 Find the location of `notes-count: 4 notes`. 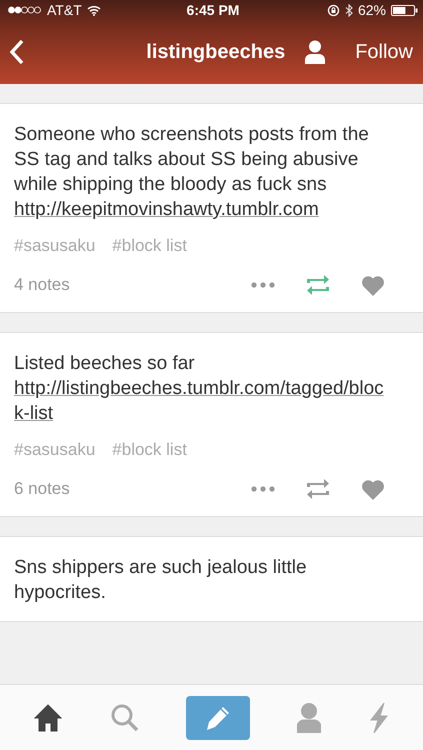

notes-count: 4 notes is located at coordinates (42, 285).